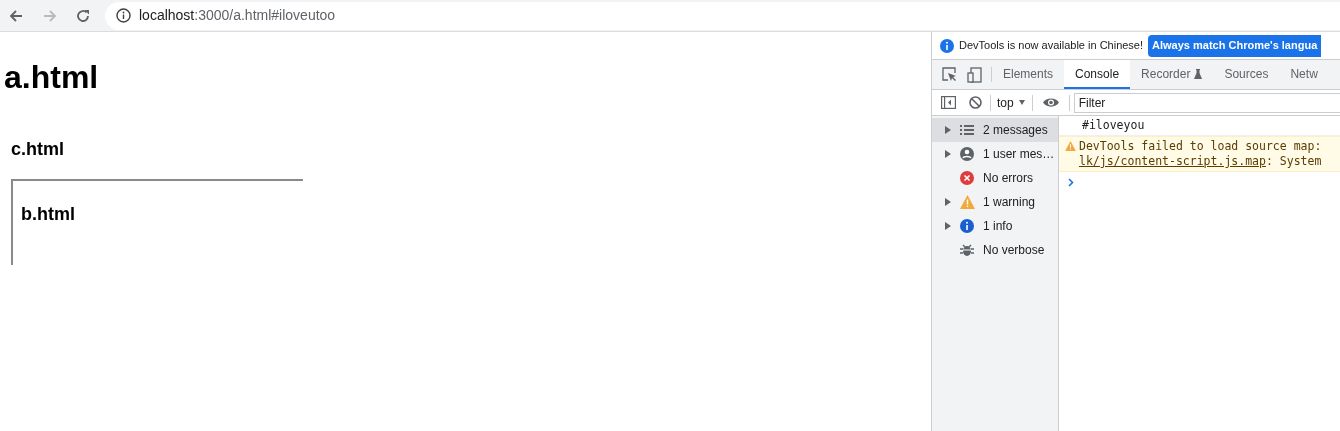 The height and width of the screenshot is (431, 1340). I want to click on frame-heading: b.html, so click(48, 214).